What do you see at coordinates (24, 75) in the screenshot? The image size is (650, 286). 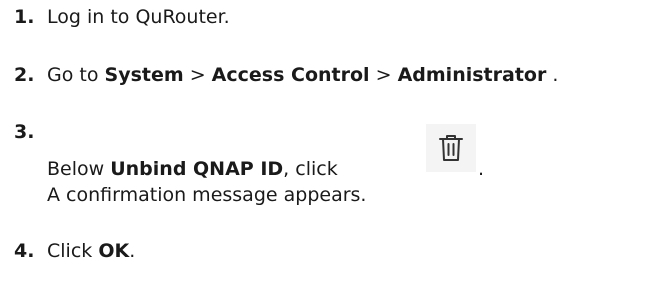 I see `step-number: 2.` at bounding box center [24, 75].